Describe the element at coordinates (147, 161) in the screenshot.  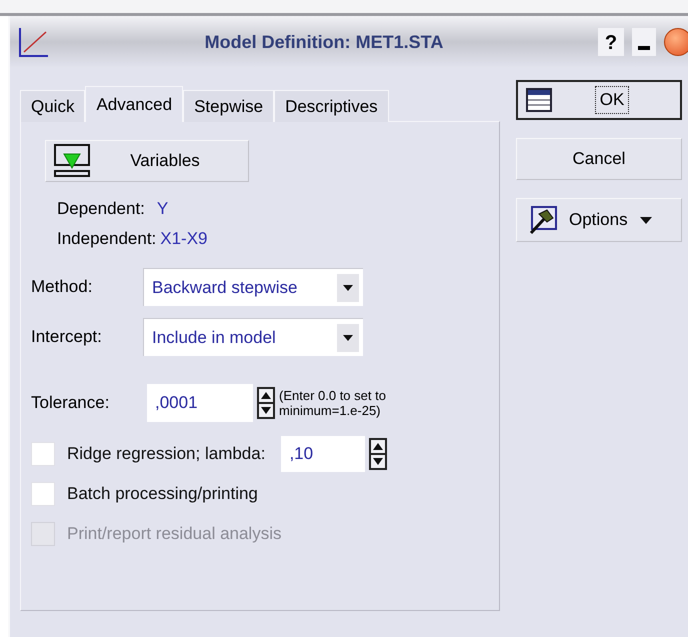
I see `variables-button: Variables` at that location.